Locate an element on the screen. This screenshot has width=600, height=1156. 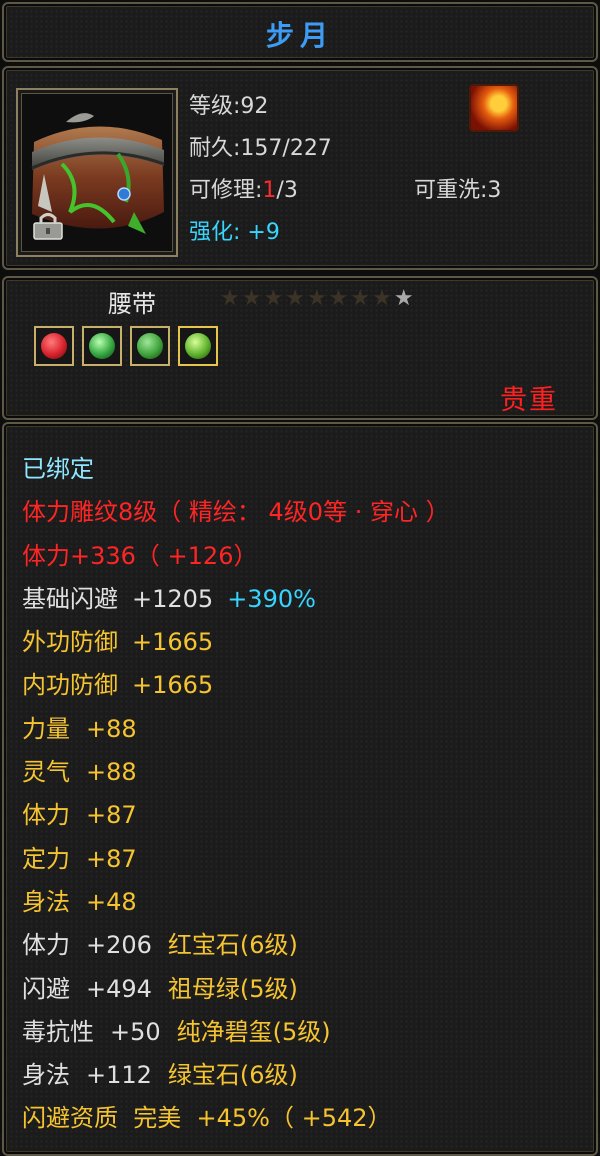
gem-poison-line: 毒抗性 +50 纯净碧玺(5级) is located at coordinates (304, 1032).